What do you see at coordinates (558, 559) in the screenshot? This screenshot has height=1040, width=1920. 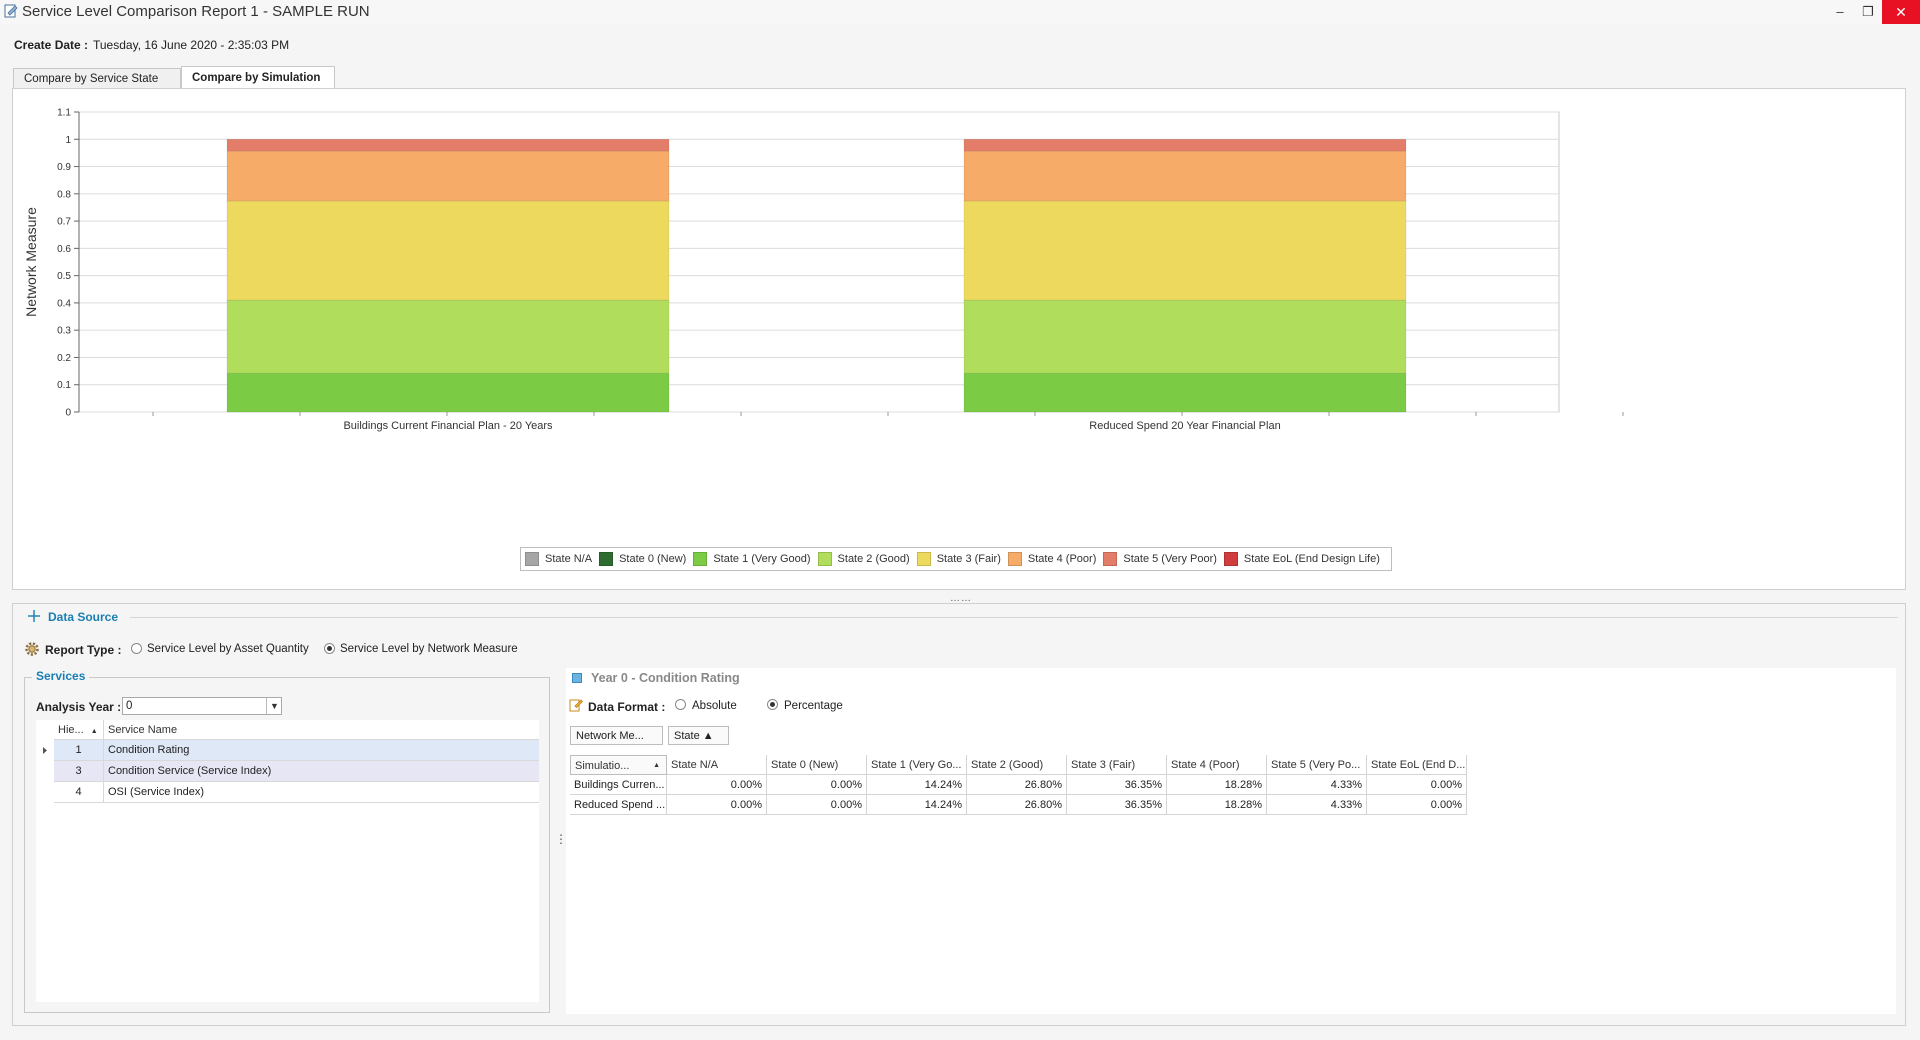 I see `legend-item: State N/A` at bounding box center [558, 559].